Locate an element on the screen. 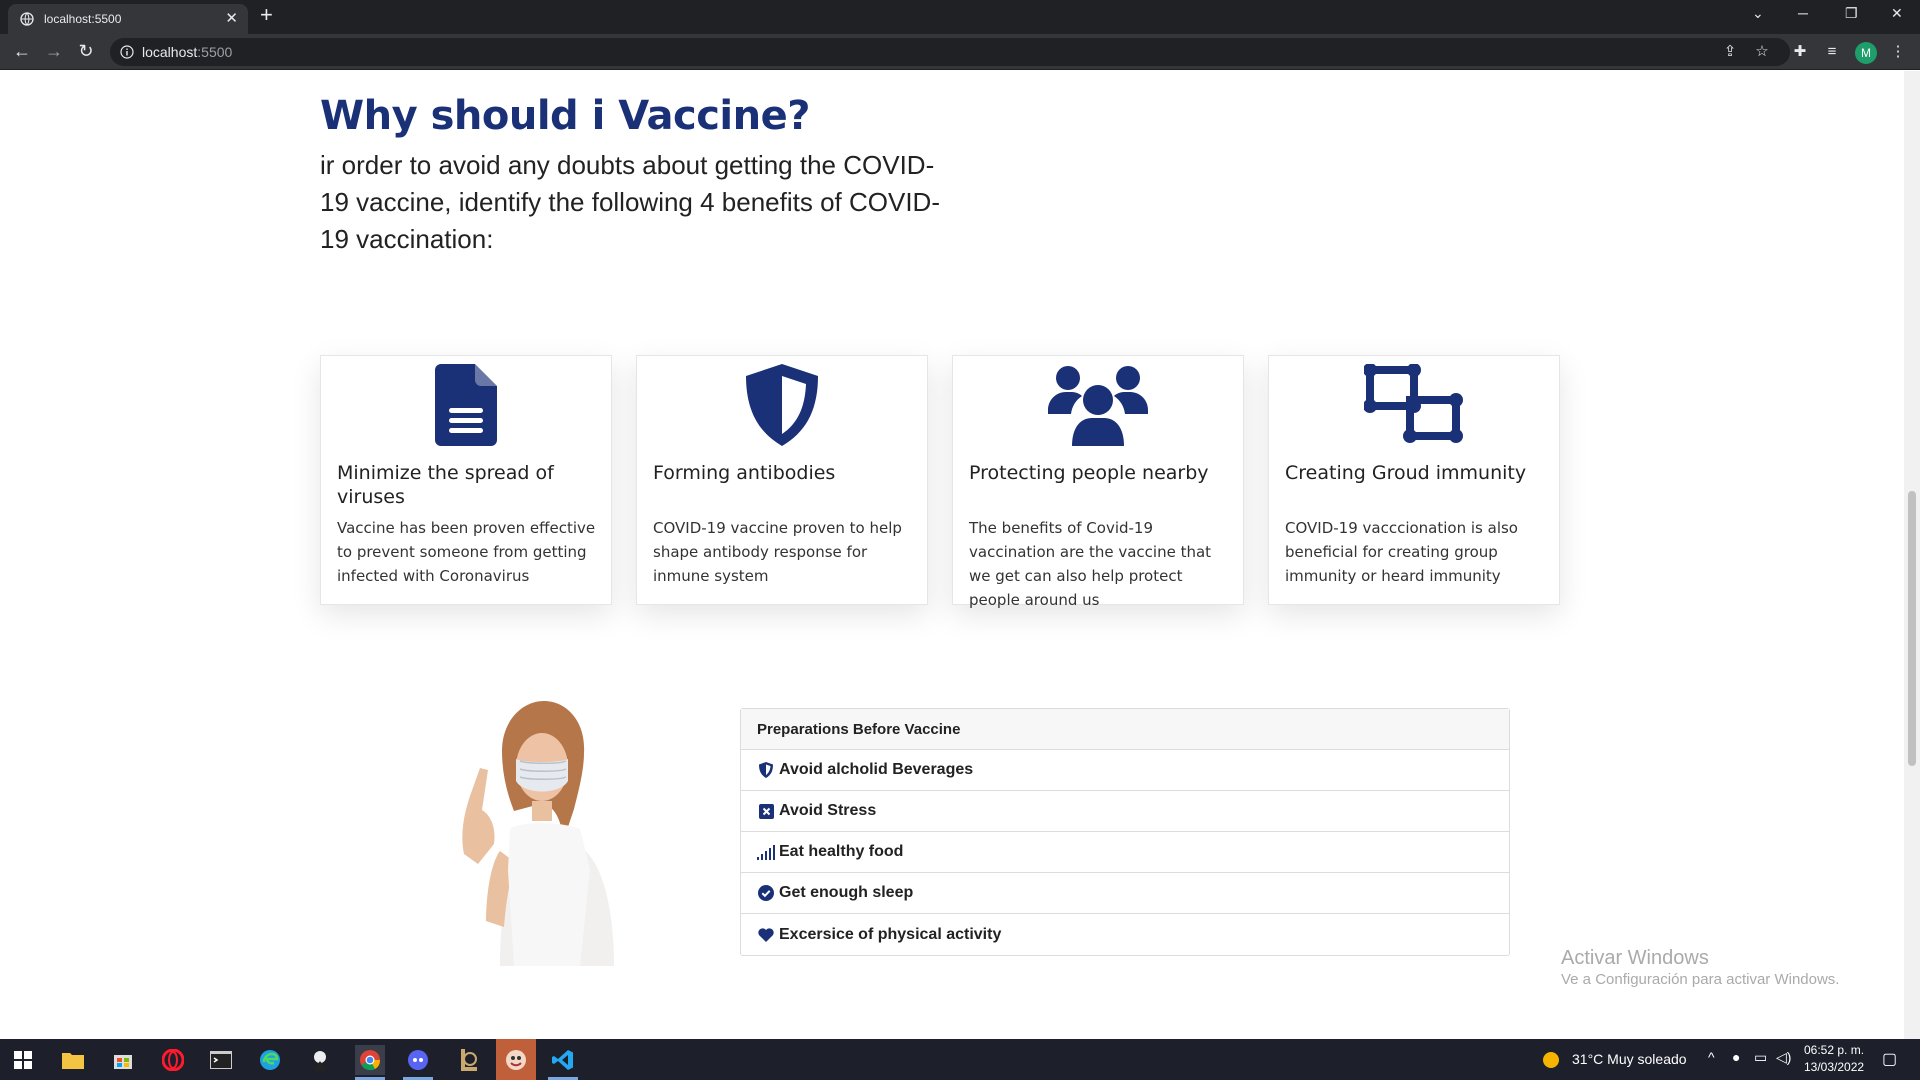 The image size is (1920, 1080). reading-list-icon: ≡ is located at coordinates (1832, 52).